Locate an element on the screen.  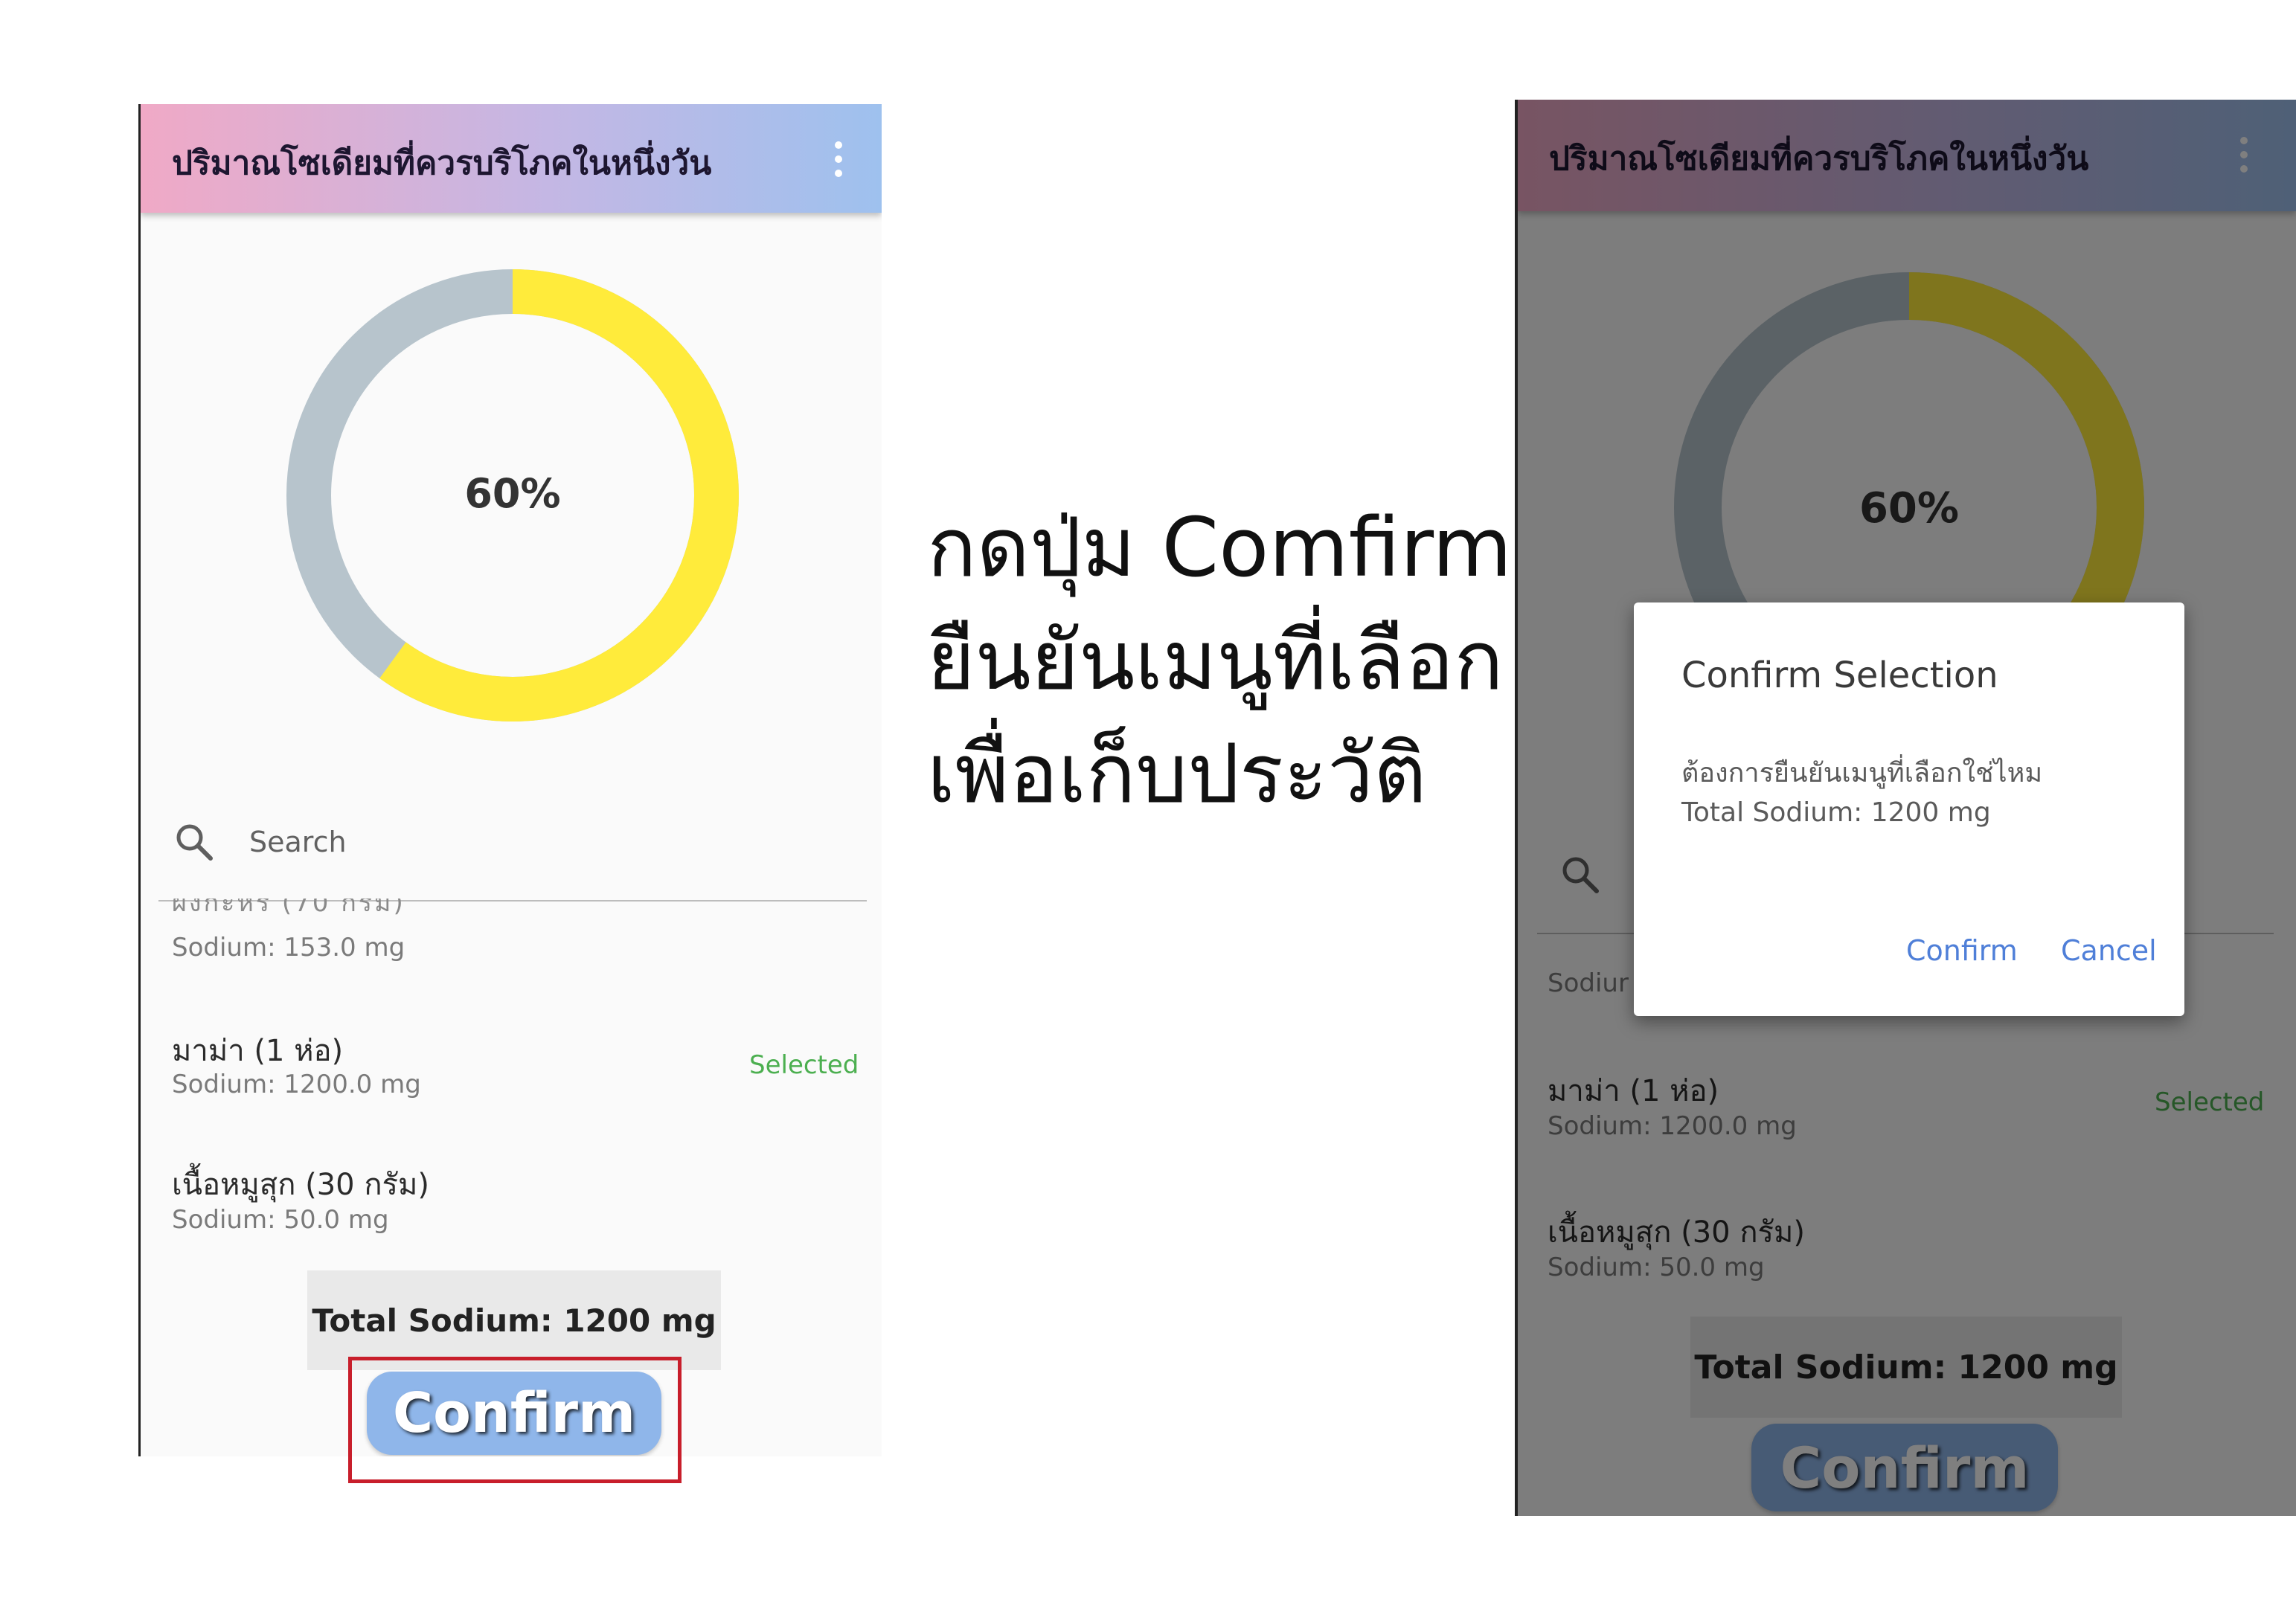
progress-percent-label: 60% is located at coordinates (512, 494).